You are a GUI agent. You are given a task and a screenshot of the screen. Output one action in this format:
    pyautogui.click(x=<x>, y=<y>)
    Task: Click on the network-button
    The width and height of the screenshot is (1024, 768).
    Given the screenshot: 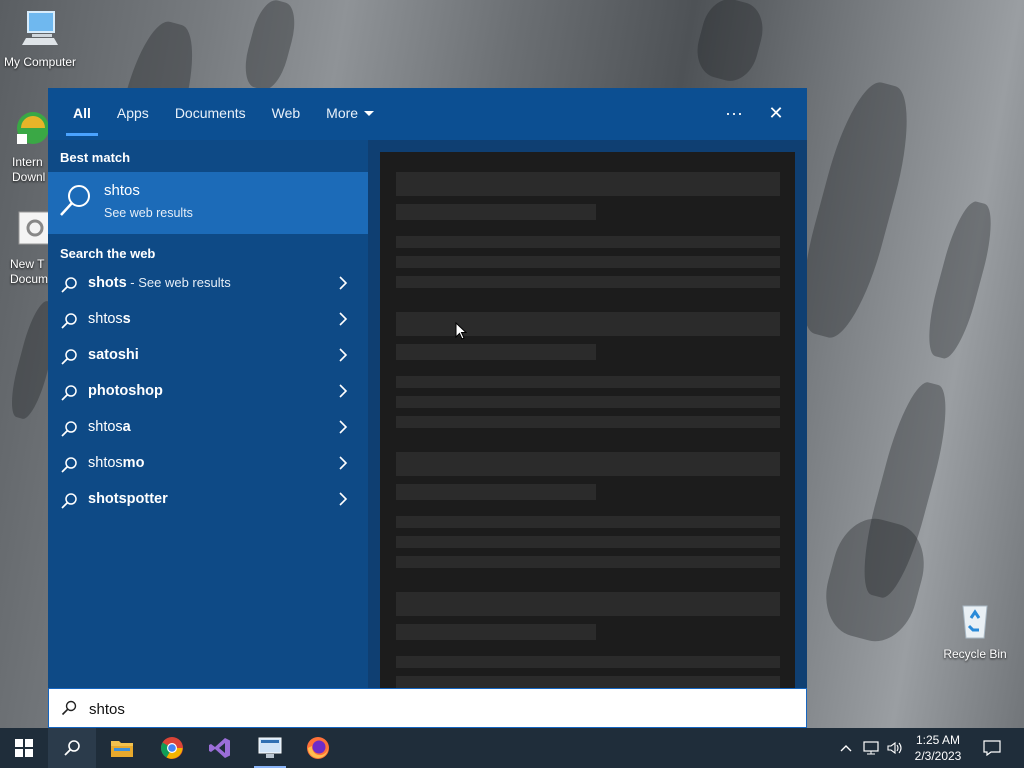 What is the action you would take?
    pyautogui.click(x=871, y=748)
    